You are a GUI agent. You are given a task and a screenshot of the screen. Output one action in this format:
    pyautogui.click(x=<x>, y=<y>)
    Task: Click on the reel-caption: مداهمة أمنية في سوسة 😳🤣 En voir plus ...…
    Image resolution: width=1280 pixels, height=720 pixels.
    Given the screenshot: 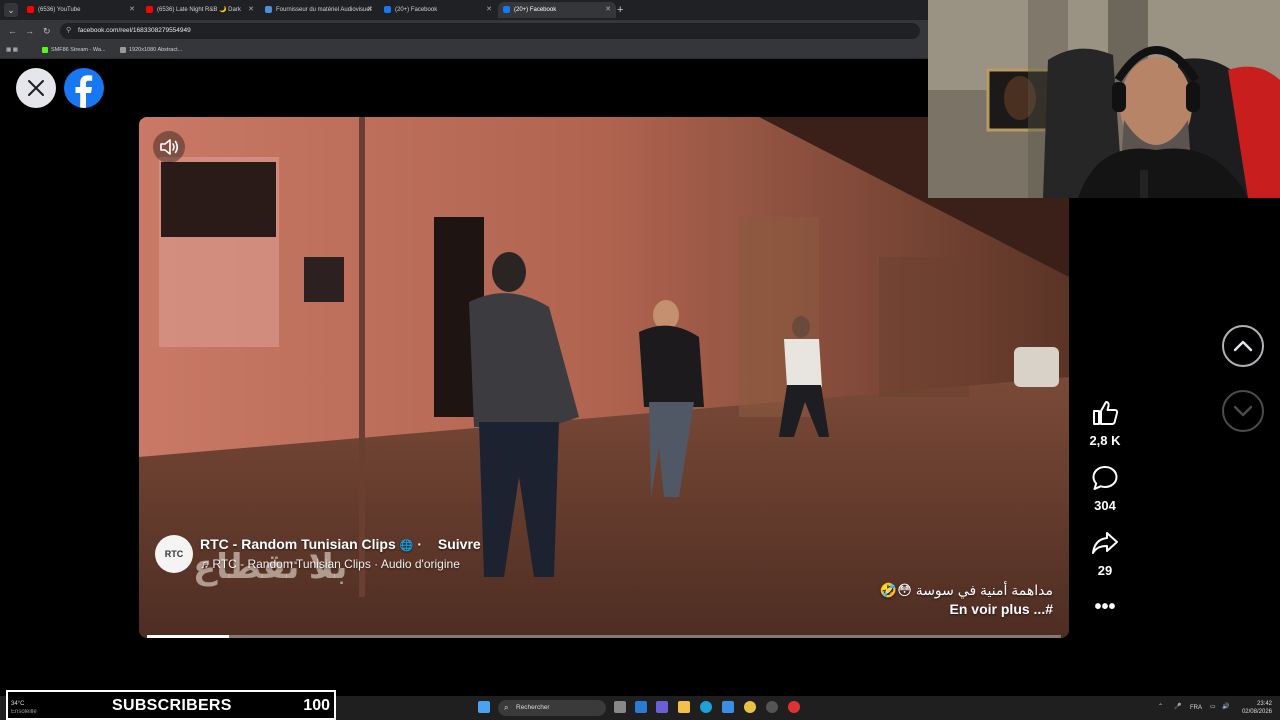 What is the action you would take?
    pyautogui.click(x=966, y=599)
    